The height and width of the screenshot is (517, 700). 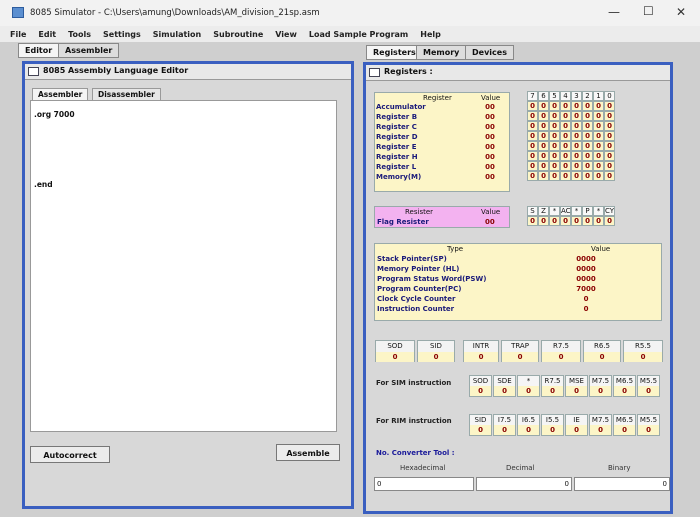 What do you see at coordinates (481, 357) in the screenshot?
I see `intr-value: 0` at bounding box center [481, 357].